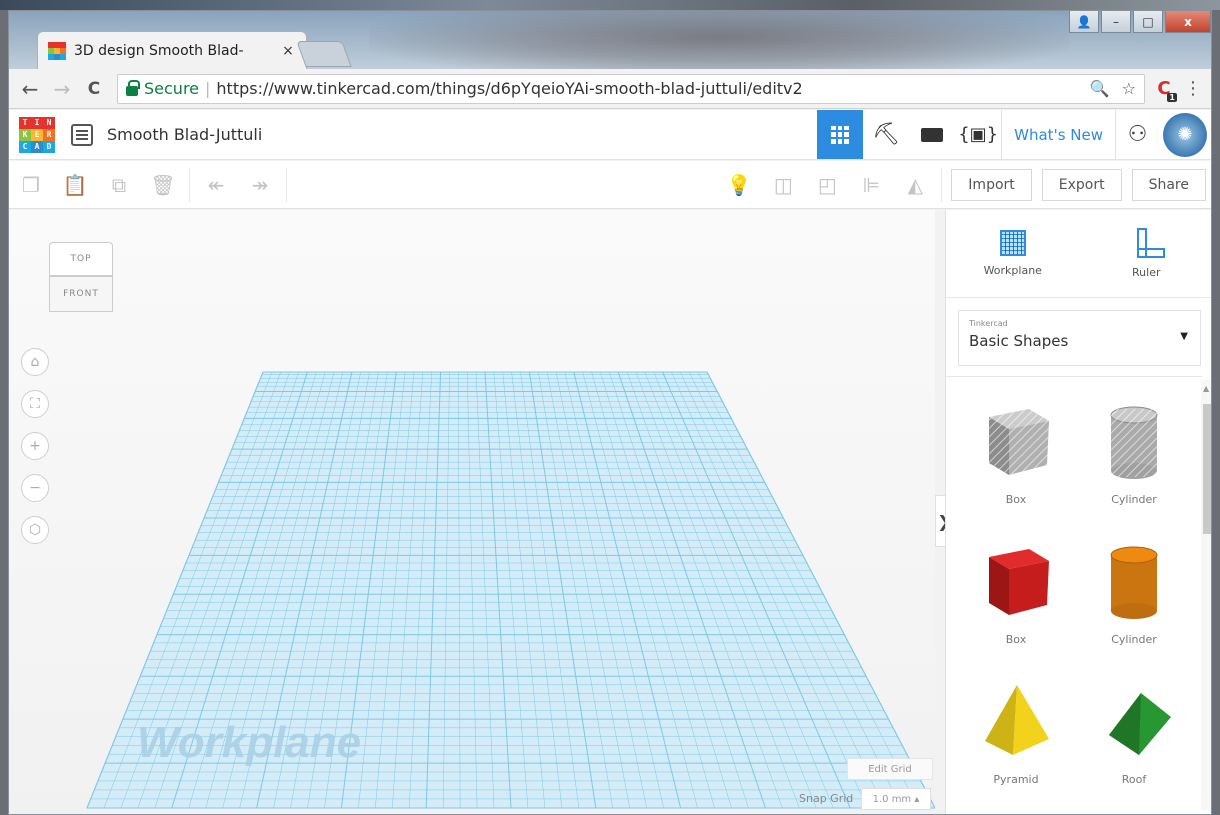 The width and height of the screenshot is (1220, 815). I want to click on caret-down-icon: ▼, so click(1184, 336).